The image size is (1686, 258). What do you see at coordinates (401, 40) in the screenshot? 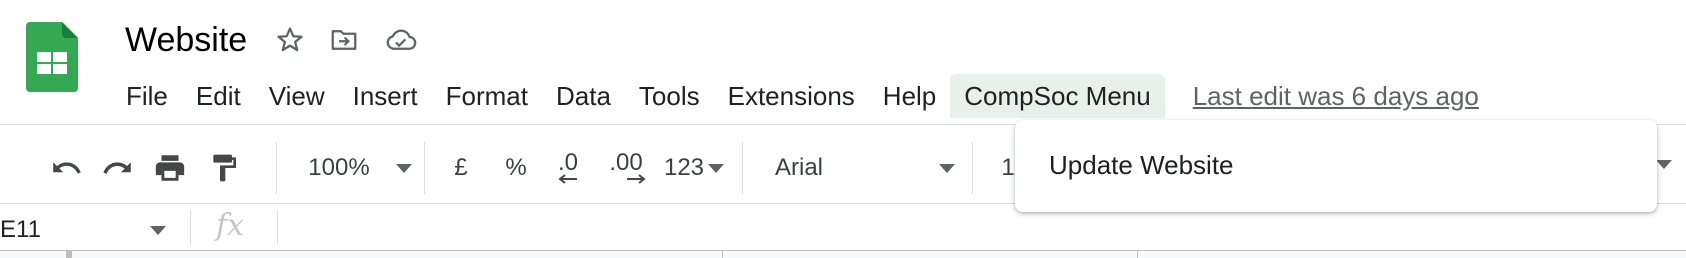
I see `cloud-saved-icon` at bounding box center [401, 40].